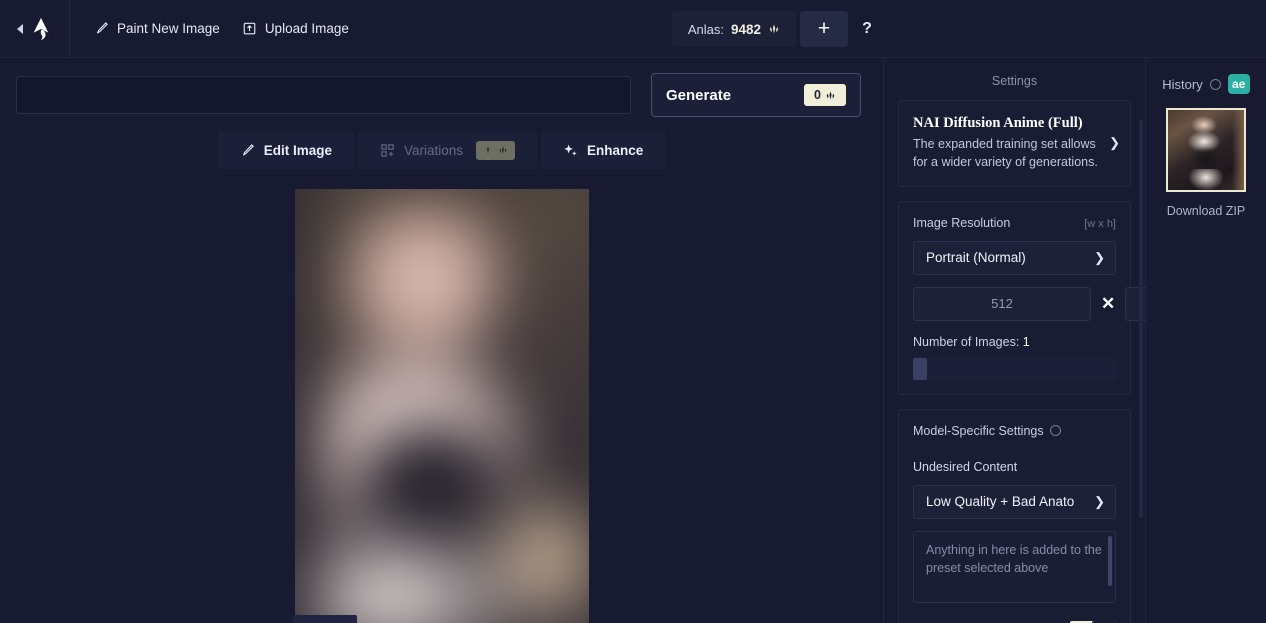 This screenshot has height=623, width=1266. I want to click on resolution-preset-value: Portrait (Normal), so click(976, 257).